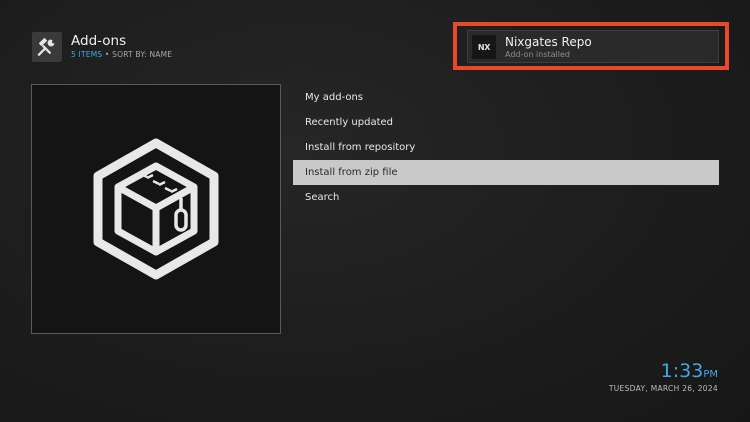  I want to click on menu-item-install-from-repository: Install from repository, so click(506, 147).